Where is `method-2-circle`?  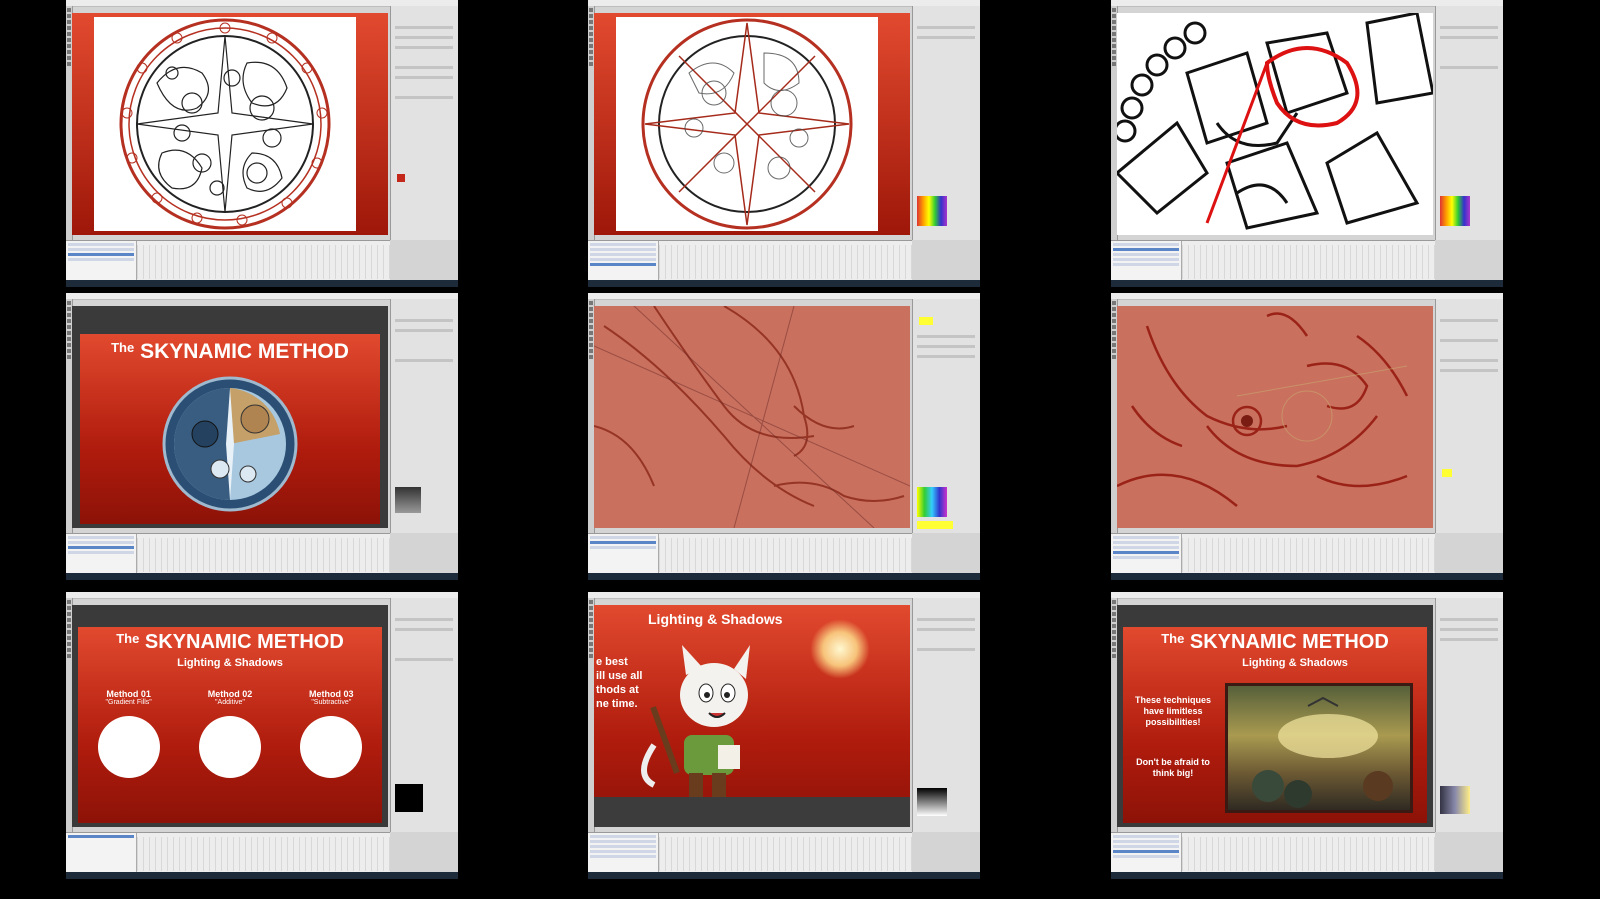
method-2-circle is located at coordinates (229, 747).